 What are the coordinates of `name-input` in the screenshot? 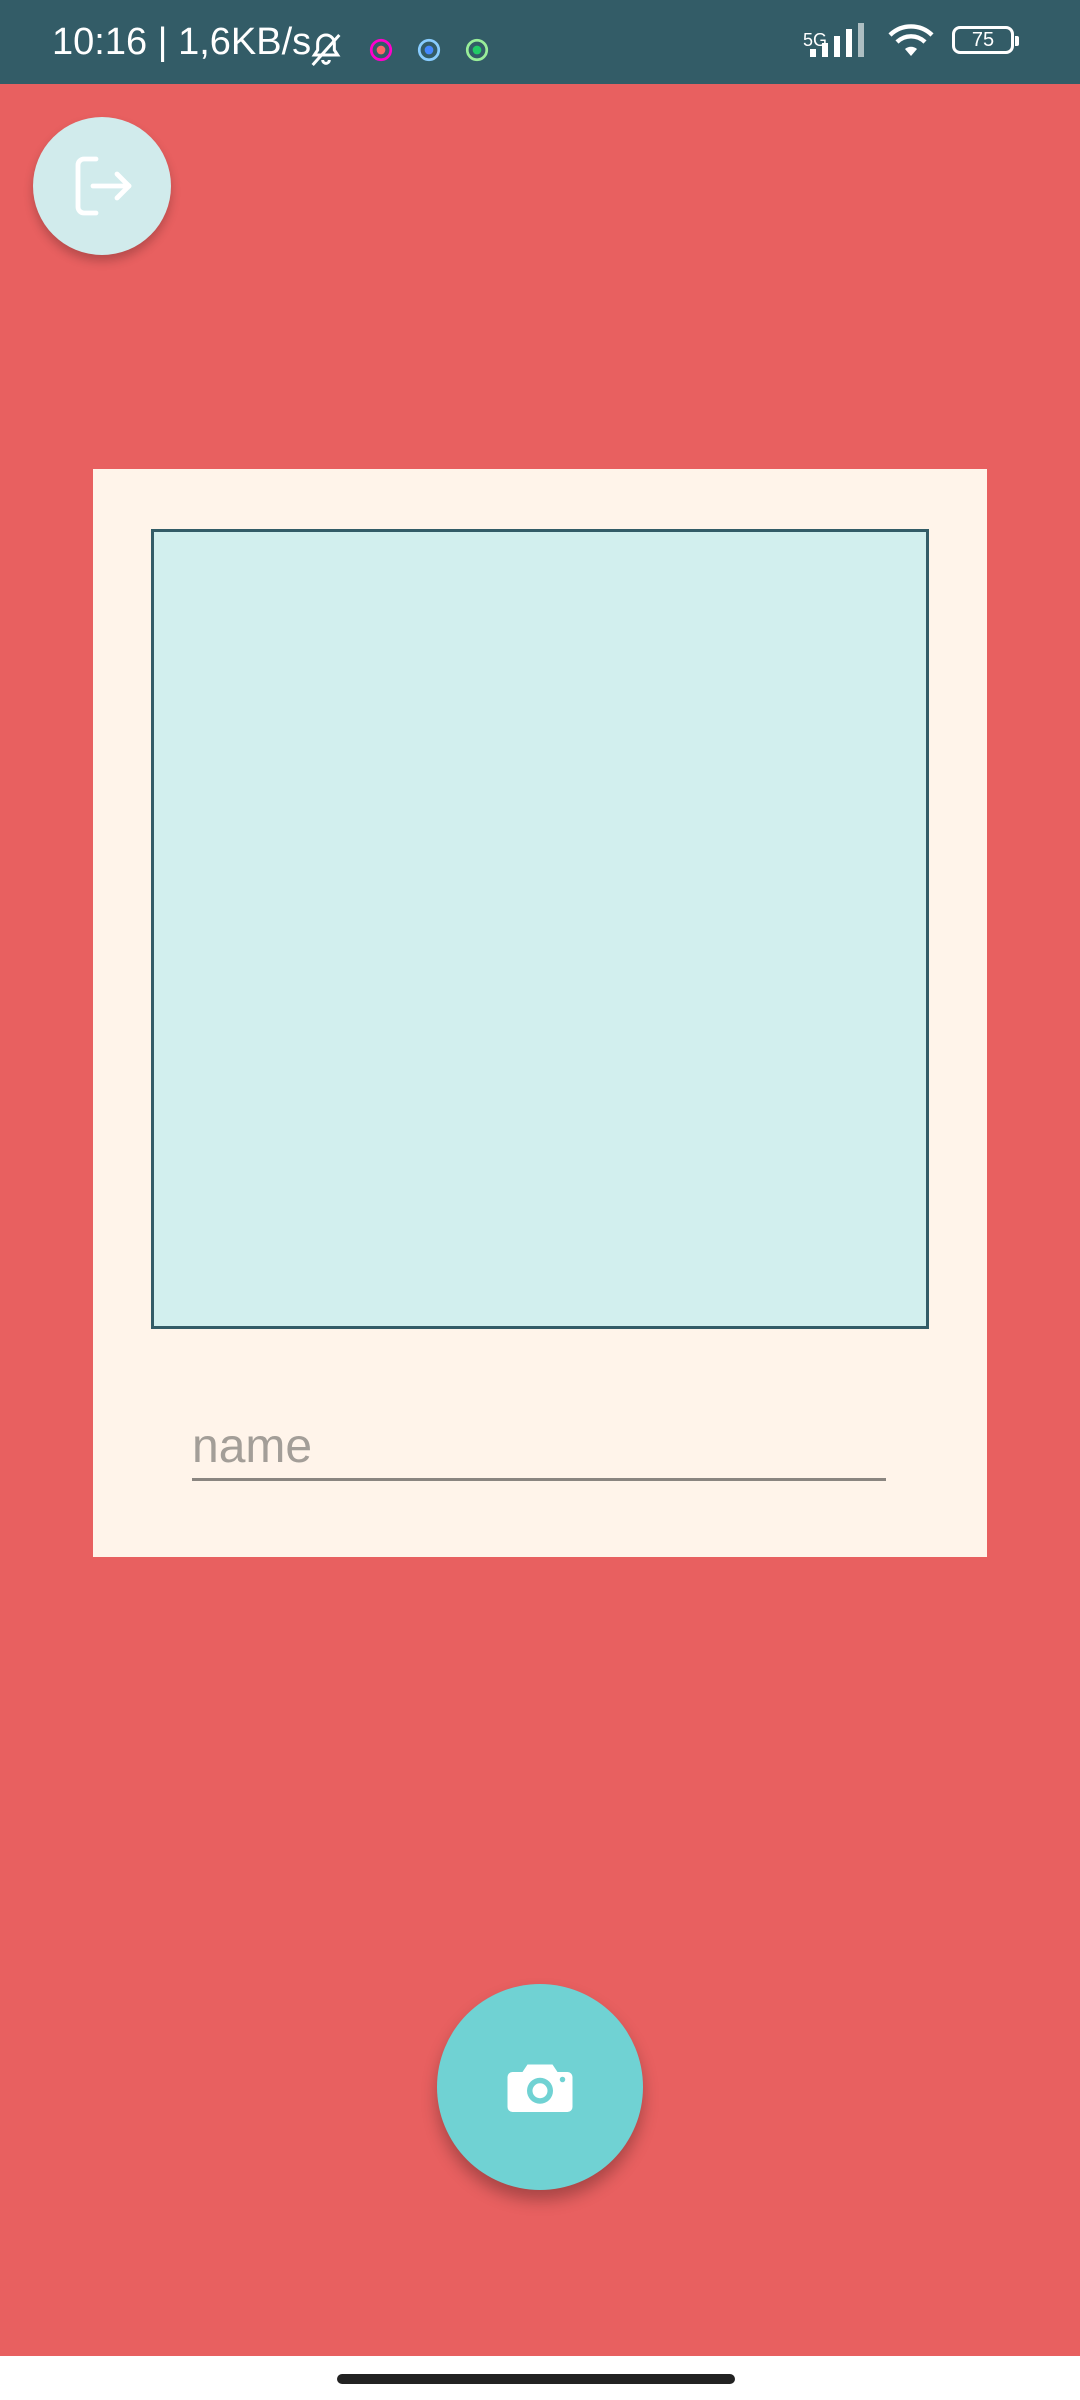 It's located at (539, 1447).